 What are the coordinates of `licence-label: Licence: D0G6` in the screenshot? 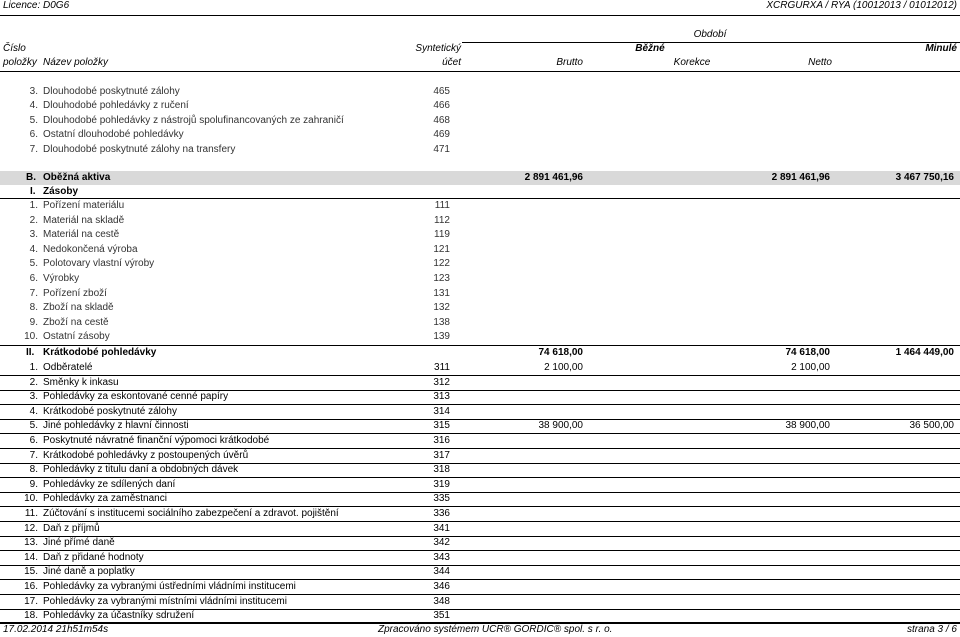 It's located at (36, 5).